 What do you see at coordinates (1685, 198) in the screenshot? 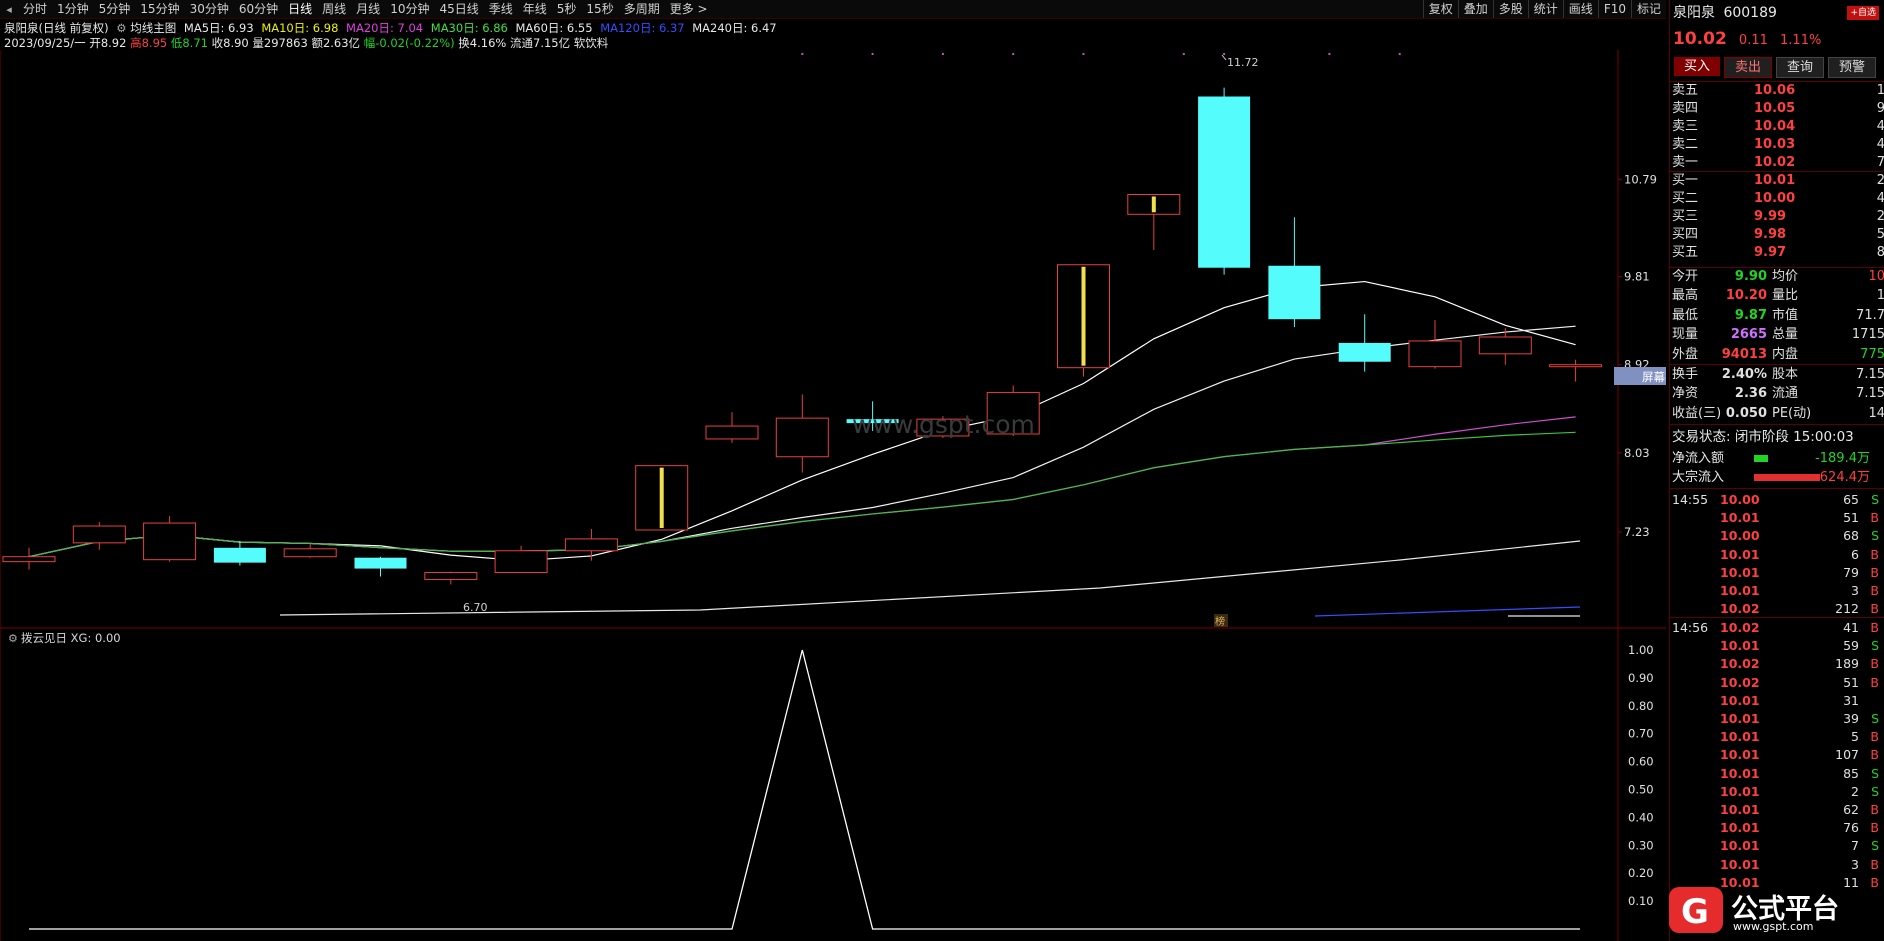
I see `book-label: 买二` at bounding box center [1685, 198].